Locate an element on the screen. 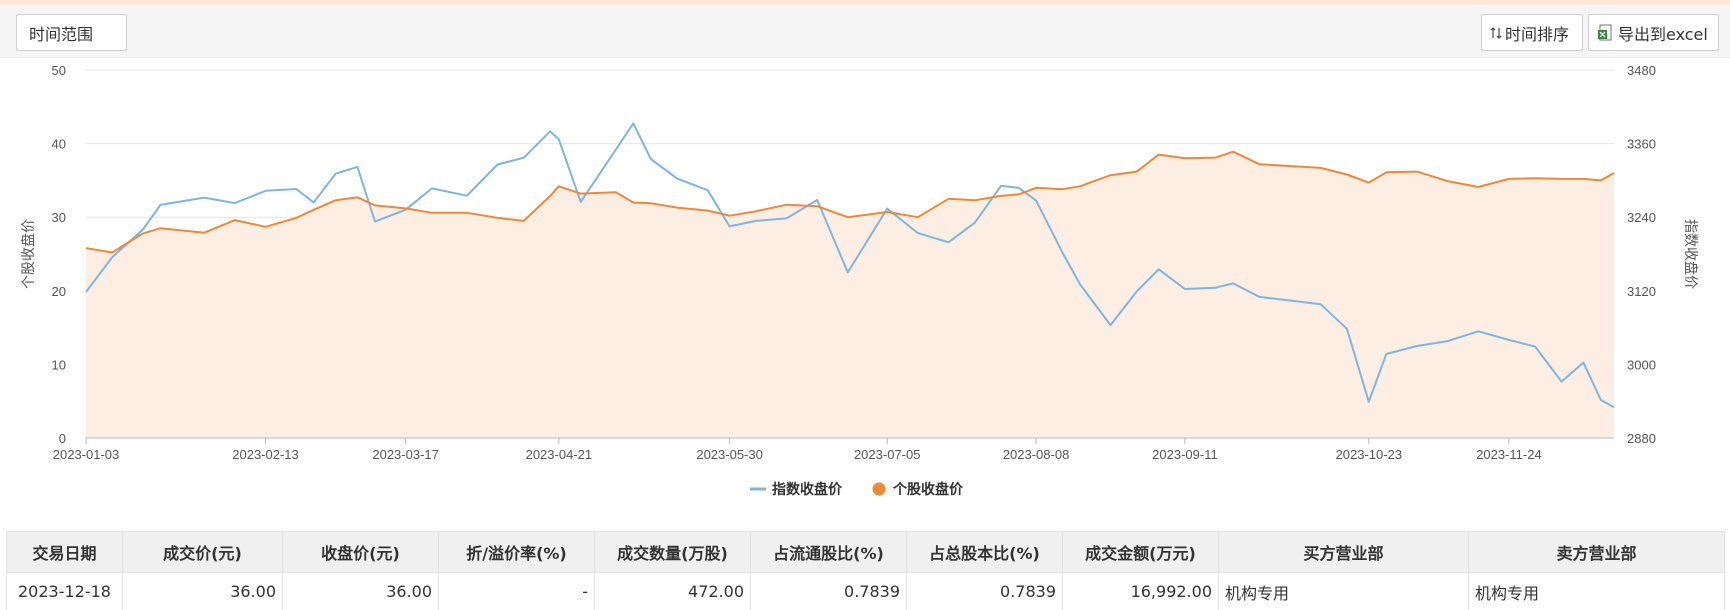 This screenshot has width=1730, height=610. header-buyer: 买方营业部 is located at coordinates (1343, 552).